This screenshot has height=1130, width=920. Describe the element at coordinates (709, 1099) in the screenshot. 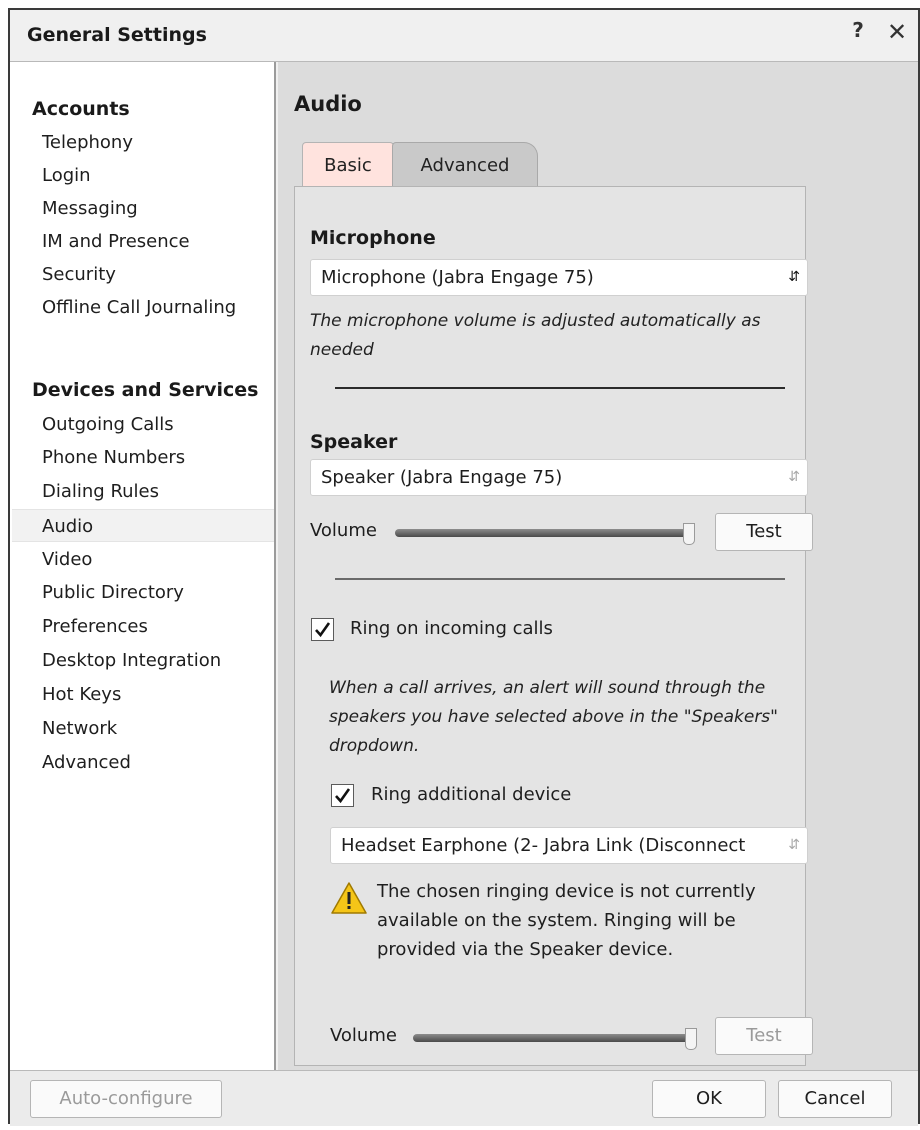

I see `ok-button: OK` at that location.